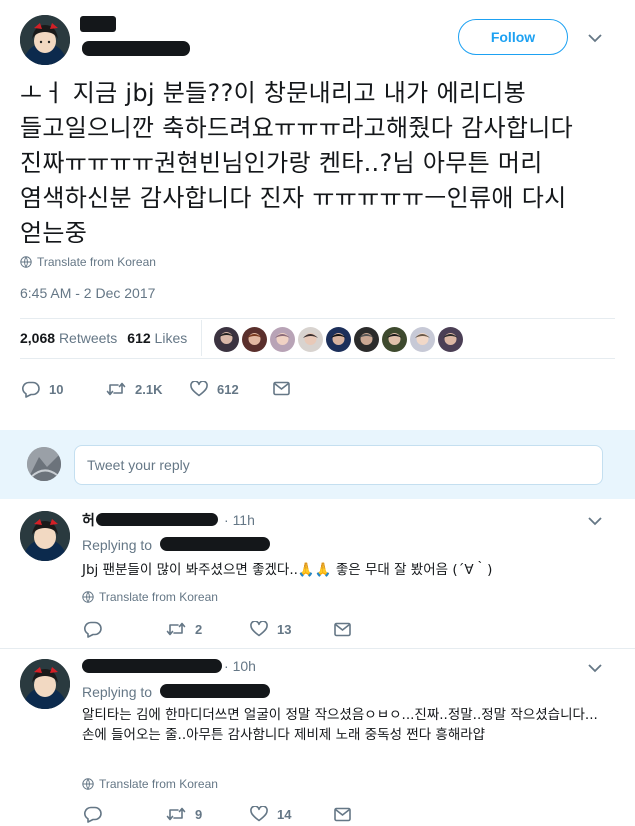  Describe the element at coordinates (270, 814) in the screenshot. I see `like-button: 14` at that location.